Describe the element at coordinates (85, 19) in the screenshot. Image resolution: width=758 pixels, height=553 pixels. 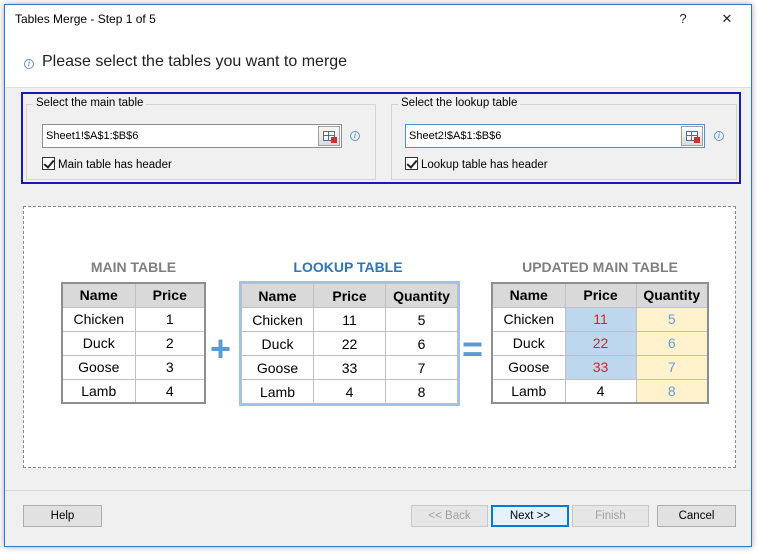
I see `window-title: Tables Merge - Step 1 of 5` at that location.